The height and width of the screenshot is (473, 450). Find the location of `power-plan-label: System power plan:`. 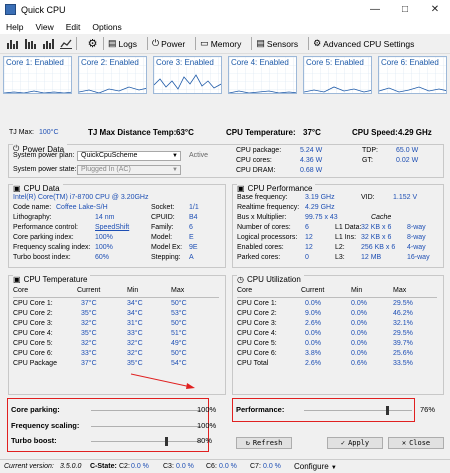

power-plan-label: System power plan: is located at coordinates (44, 155).